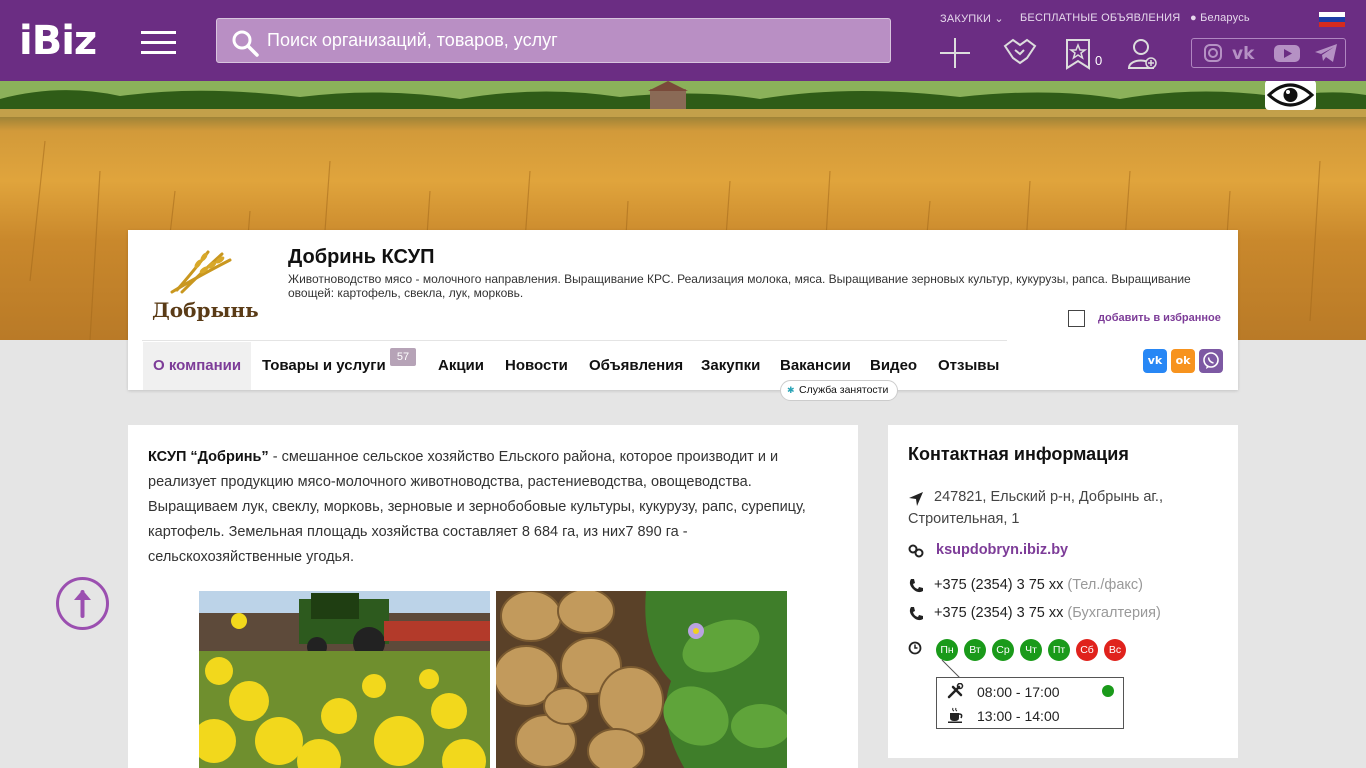 The image size is (1366, 768). Describe the element at coordinates (1108, 691) in the screenshot. I see `open-status-indicator` at that location.